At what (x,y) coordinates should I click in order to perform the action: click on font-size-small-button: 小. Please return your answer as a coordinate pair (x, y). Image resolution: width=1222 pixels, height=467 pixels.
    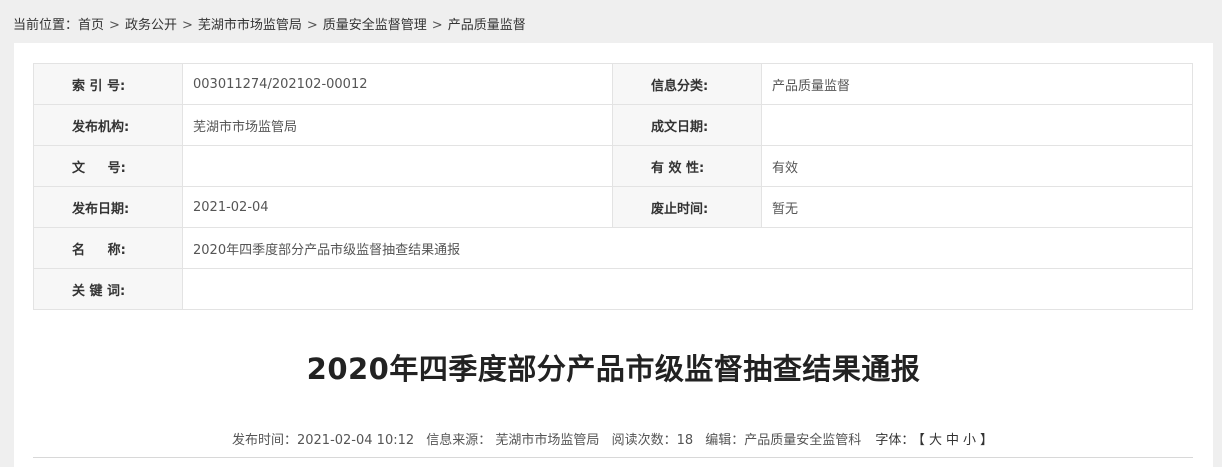
    Looking at the image, I should click on (969, 440).